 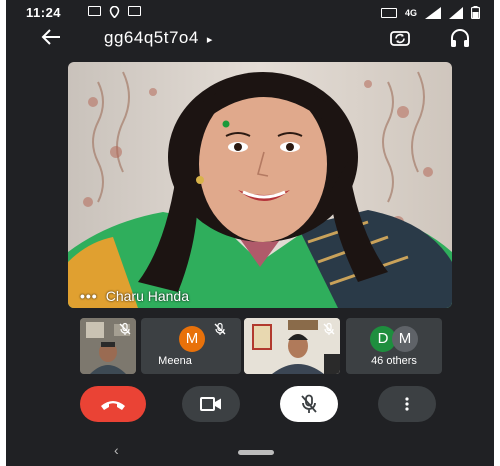 I want to click on meeting-code-button: gg64q5t7o4 ▸, so click(x=158, y=38).